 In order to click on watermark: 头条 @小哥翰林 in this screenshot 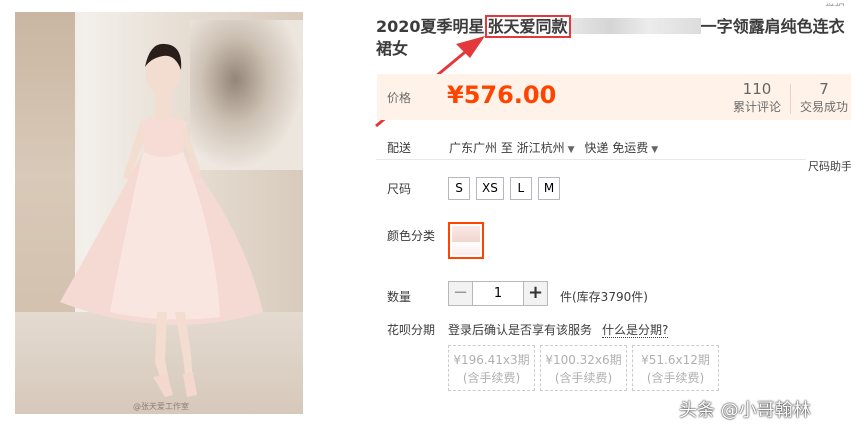, I will do `click(745, 410)`.